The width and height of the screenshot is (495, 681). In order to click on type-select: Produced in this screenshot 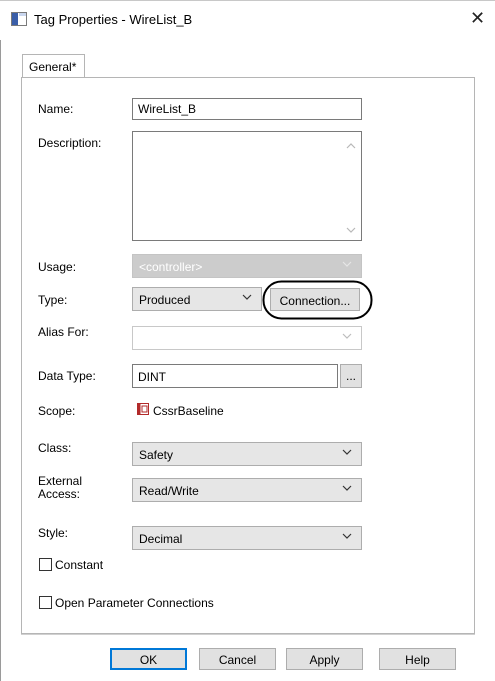, I will do `click(197, 299)`.